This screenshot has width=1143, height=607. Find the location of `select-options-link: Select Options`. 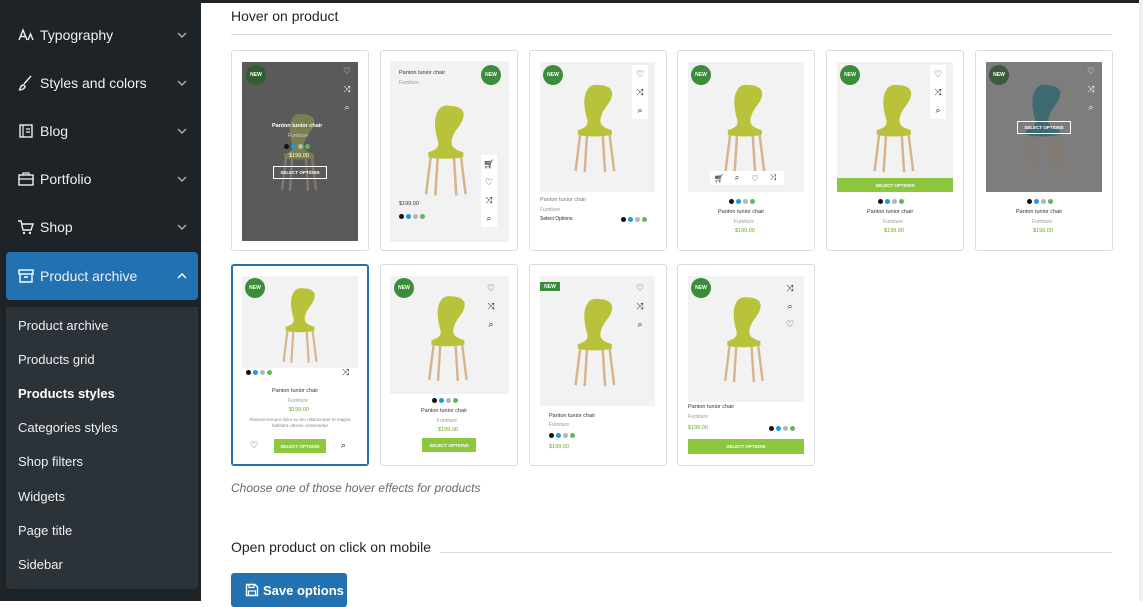

select-options-link: Select Options is located at coordinates (556, 219).